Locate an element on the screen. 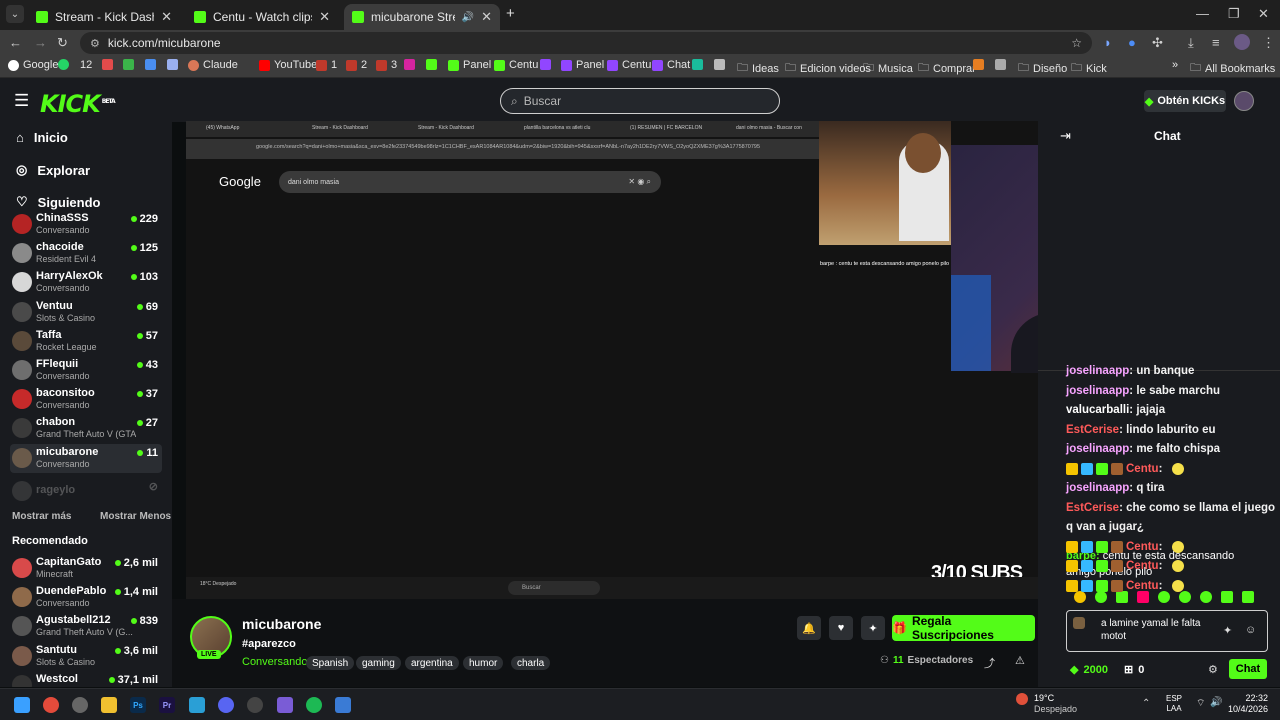 The height and width of the screenshot is (720, 1280). sidebar-channel: chabon Grand Theft Auto V (GTA) 27 is located at coordinates (86, 428).